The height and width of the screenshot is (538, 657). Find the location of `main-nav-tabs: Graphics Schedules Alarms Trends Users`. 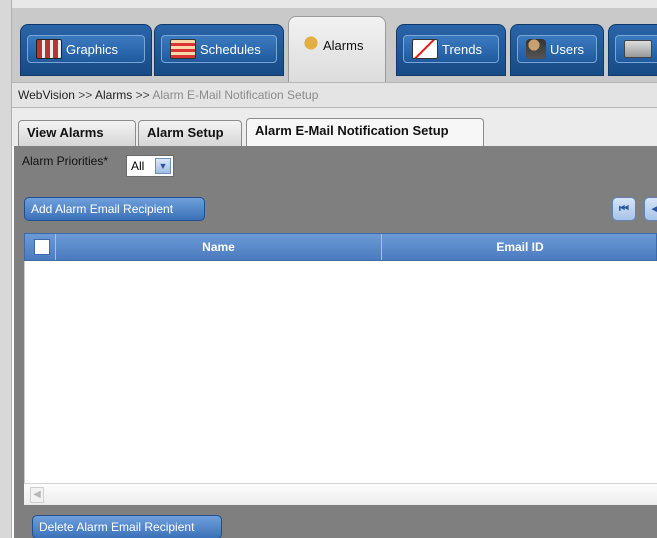

main-nav-tabs: Graphics Schedules Alarms Trends Users is located at coordinates (334, 45).